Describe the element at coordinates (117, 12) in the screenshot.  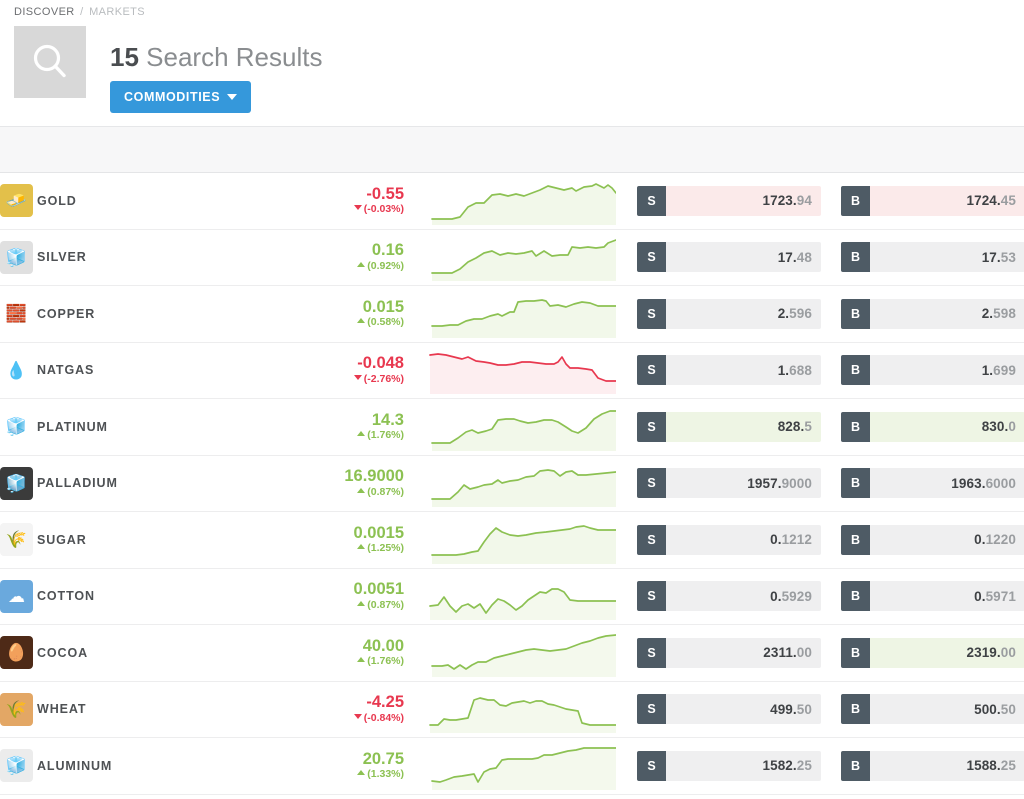
I see `breadcrumb-parent: MARKETS` at that location.